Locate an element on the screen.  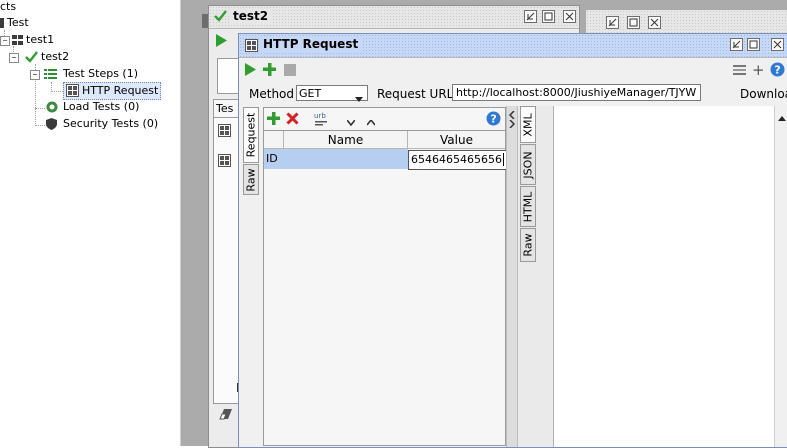
delete-param-icon is located at coordinates (292, 120).